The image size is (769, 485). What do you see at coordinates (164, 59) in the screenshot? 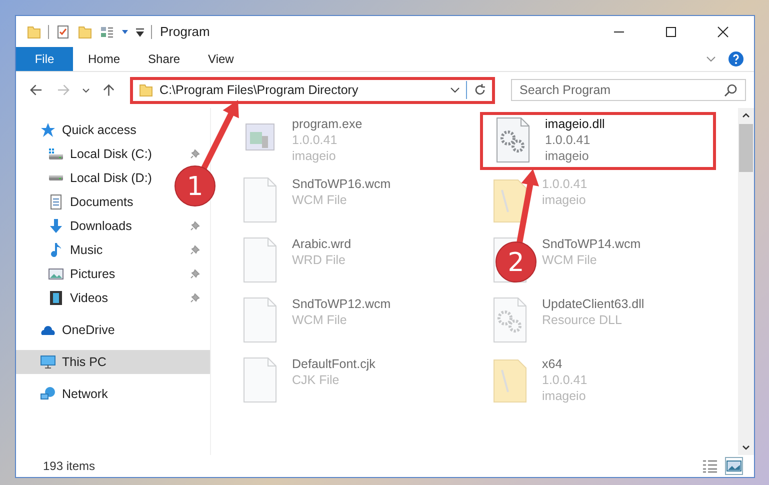
I see `ribbon-tab: Share` at bounding box center [164, 59].